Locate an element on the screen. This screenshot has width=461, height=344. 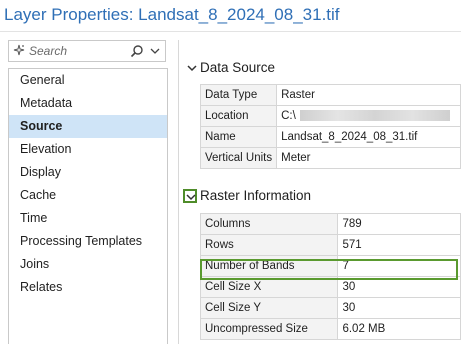
table-row: Rows 571 is located at coordinates (330, 245).